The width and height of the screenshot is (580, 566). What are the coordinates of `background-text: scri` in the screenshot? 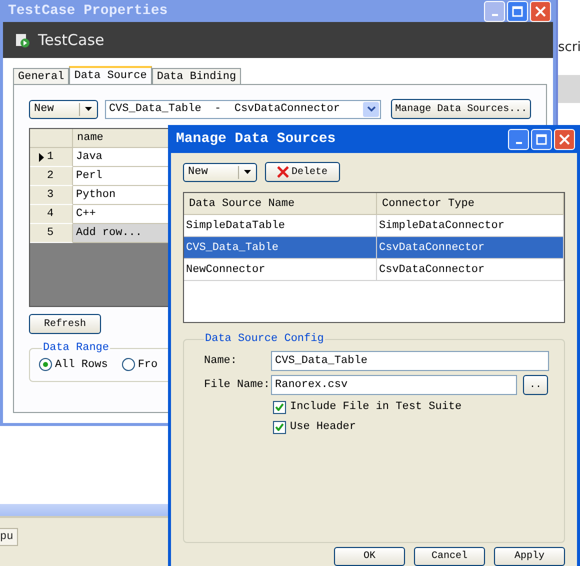 It's located at (569, 47).